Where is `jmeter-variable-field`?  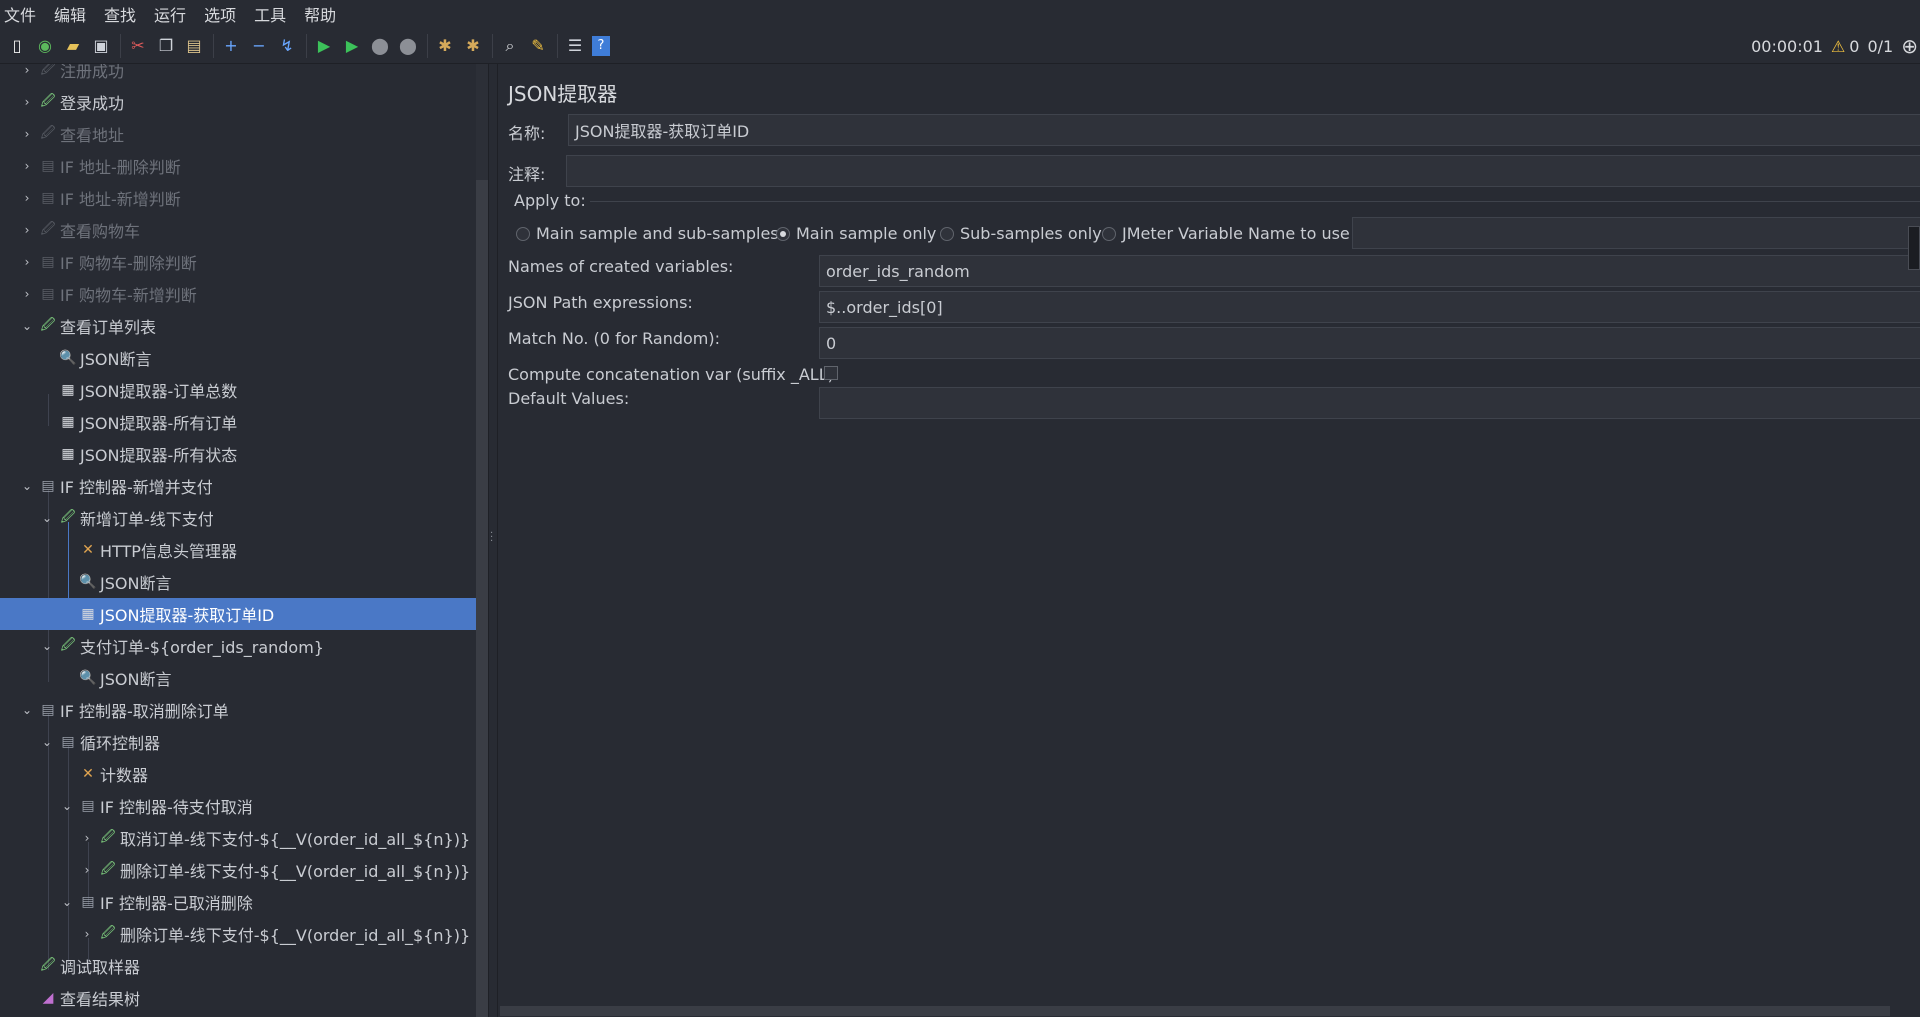 jmeter-variable-field is located at coordinates (1636, 233).